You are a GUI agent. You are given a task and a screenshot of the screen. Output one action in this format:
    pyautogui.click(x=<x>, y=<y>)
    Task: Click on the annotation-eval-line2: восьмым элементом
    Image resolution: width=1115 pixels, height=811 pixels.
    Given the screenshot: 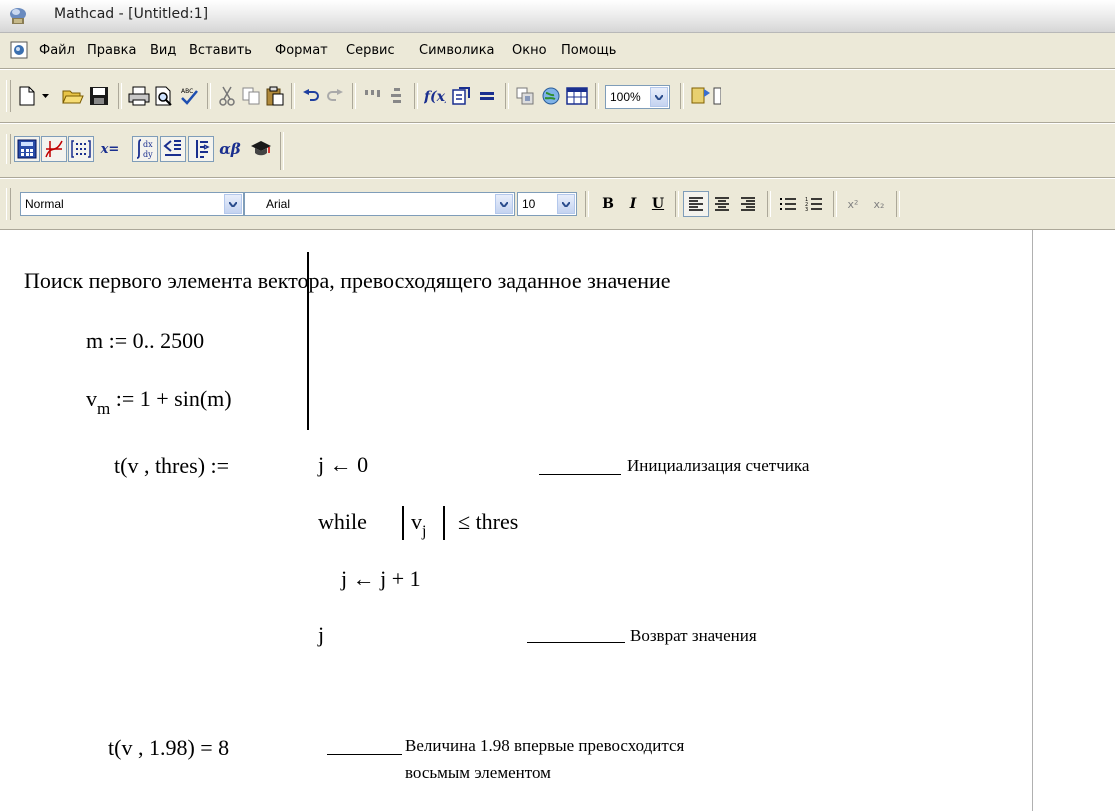 What is the action you would take?
    pyautogui.click(x=478, y=773)
    